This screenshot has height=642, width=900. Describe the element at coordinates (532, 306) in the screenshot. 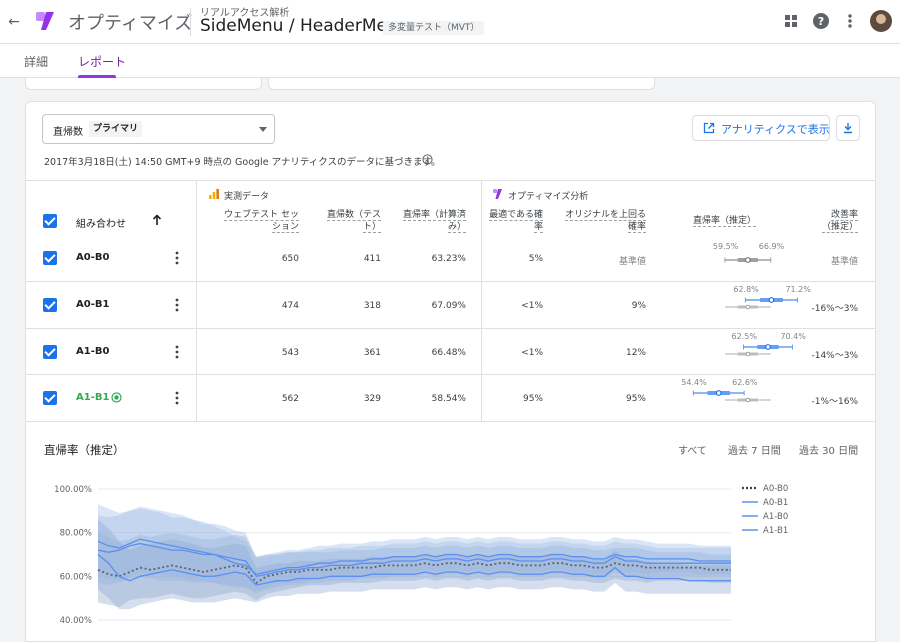

I see `probability-best-cell: <1%` at that location.